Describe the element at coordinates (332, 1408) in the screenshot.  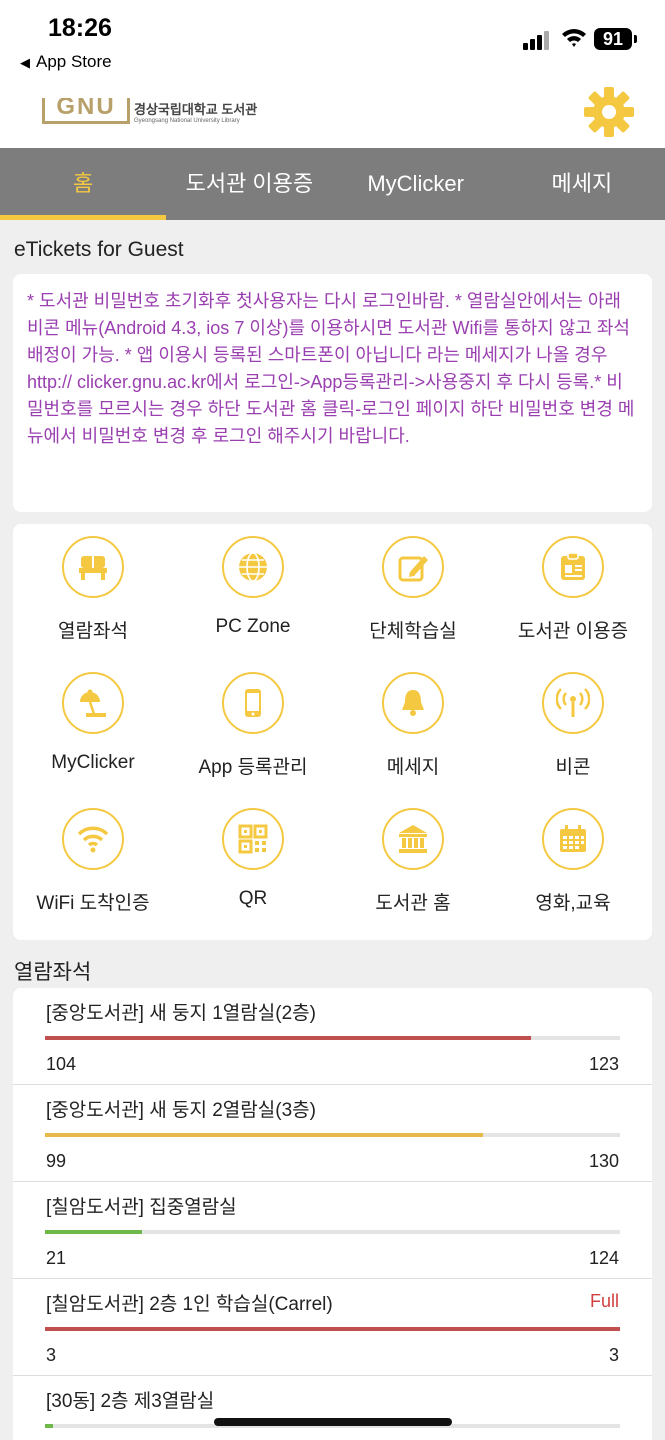
I see `reading-room-row: [30동] 2층 제3열람실` at that location.